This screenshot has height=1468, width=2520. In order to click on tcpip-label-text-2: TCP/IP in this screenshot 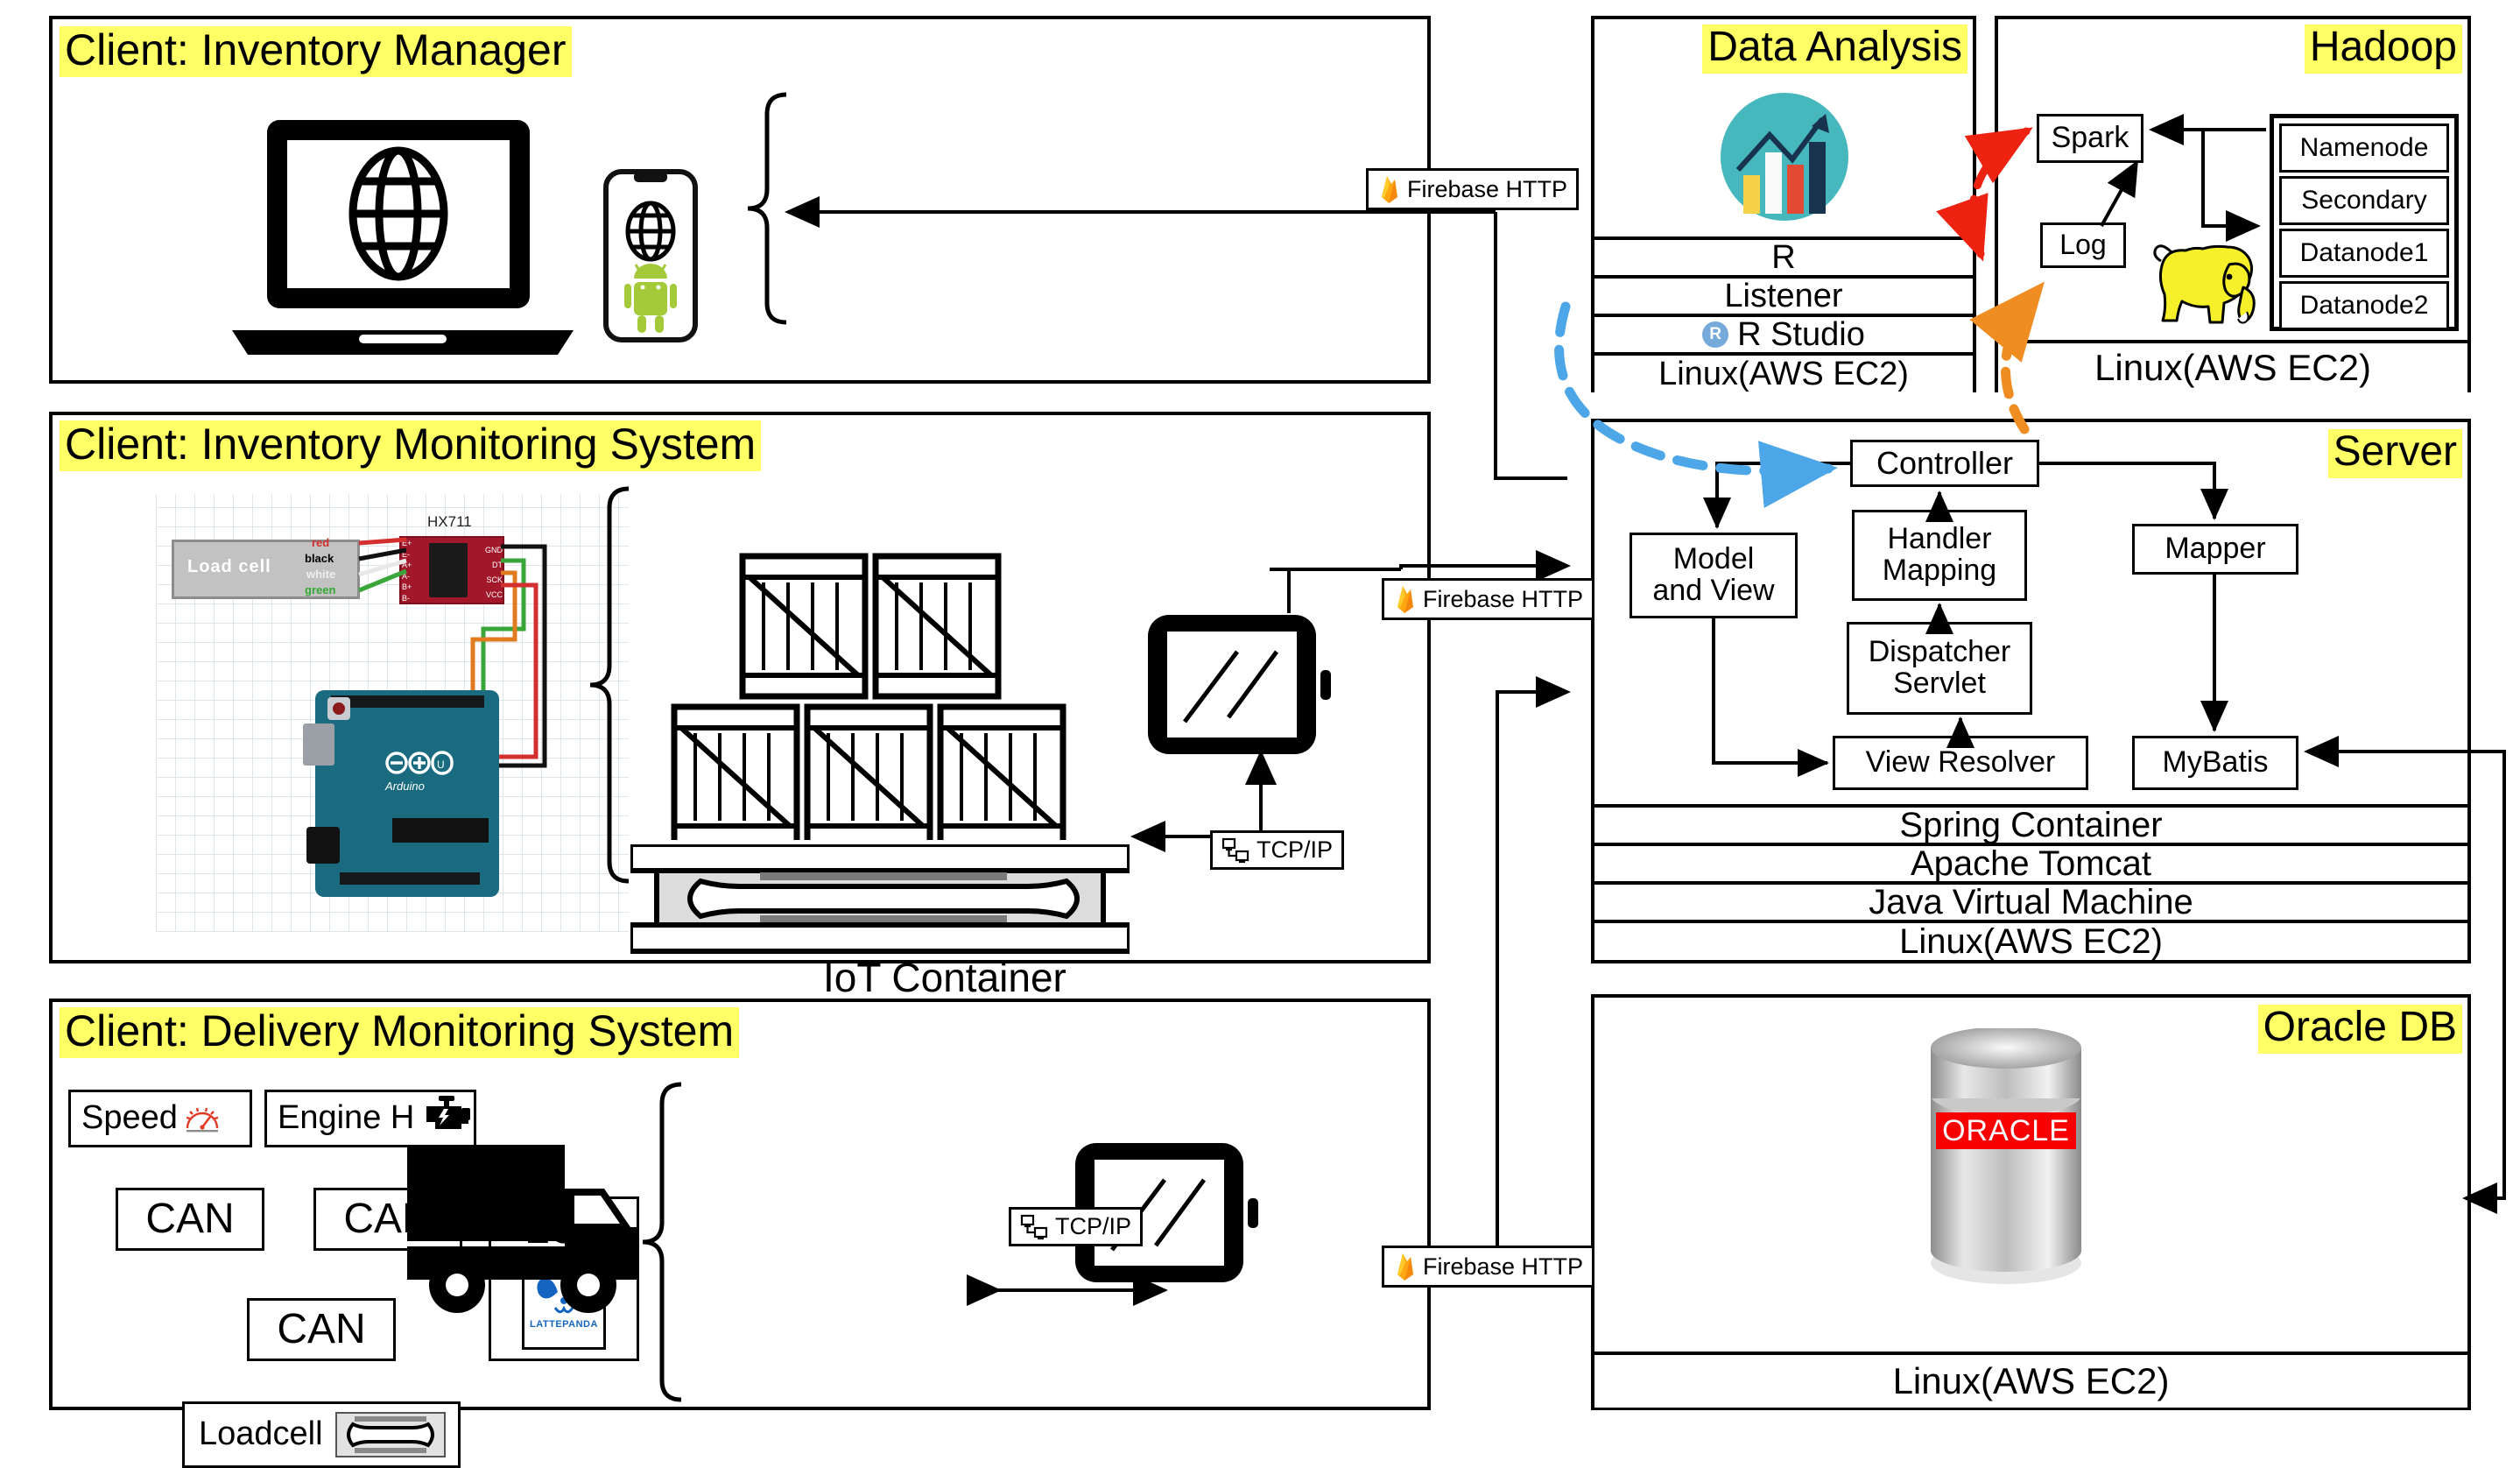, I will do `click(1093, 1226)`.